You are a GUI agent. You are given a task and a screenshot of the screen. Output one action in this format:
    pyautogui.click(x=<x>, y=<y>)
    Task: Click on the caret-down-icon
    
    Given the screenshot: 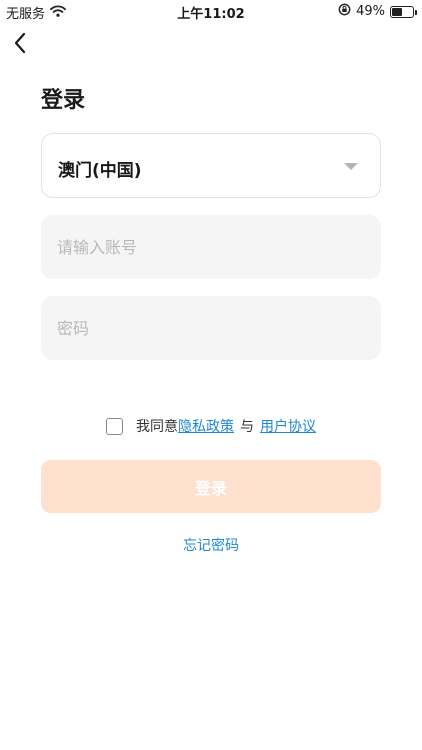 What is the action you would take?
    pyautogui.click(x=351, y=166)
    